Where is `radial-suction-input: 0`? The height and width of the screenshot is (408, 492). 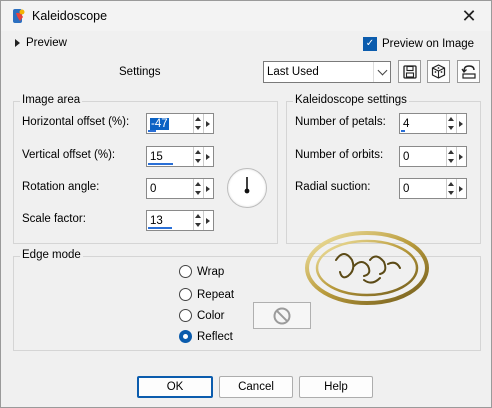
radial-suction-input: 0 is located at coordinates (406, 189).